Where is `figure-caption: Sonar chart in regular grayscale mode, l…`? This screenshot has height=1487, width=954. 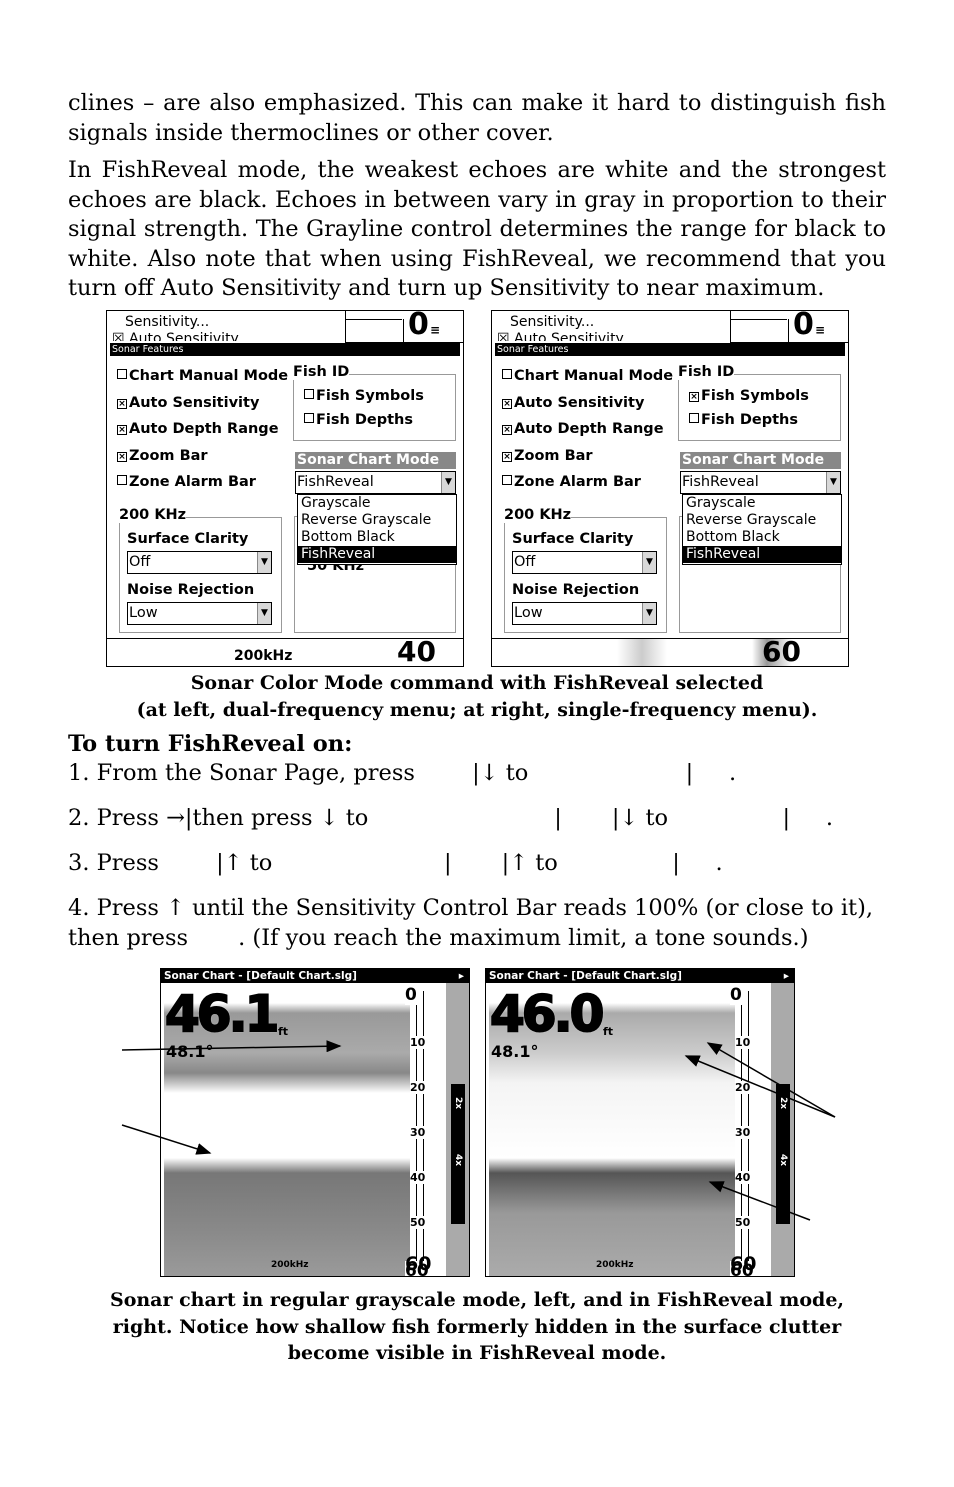
figure-caption: Sonar chart in regular grayscale mode, l… is located at coordinates (477, 1300).